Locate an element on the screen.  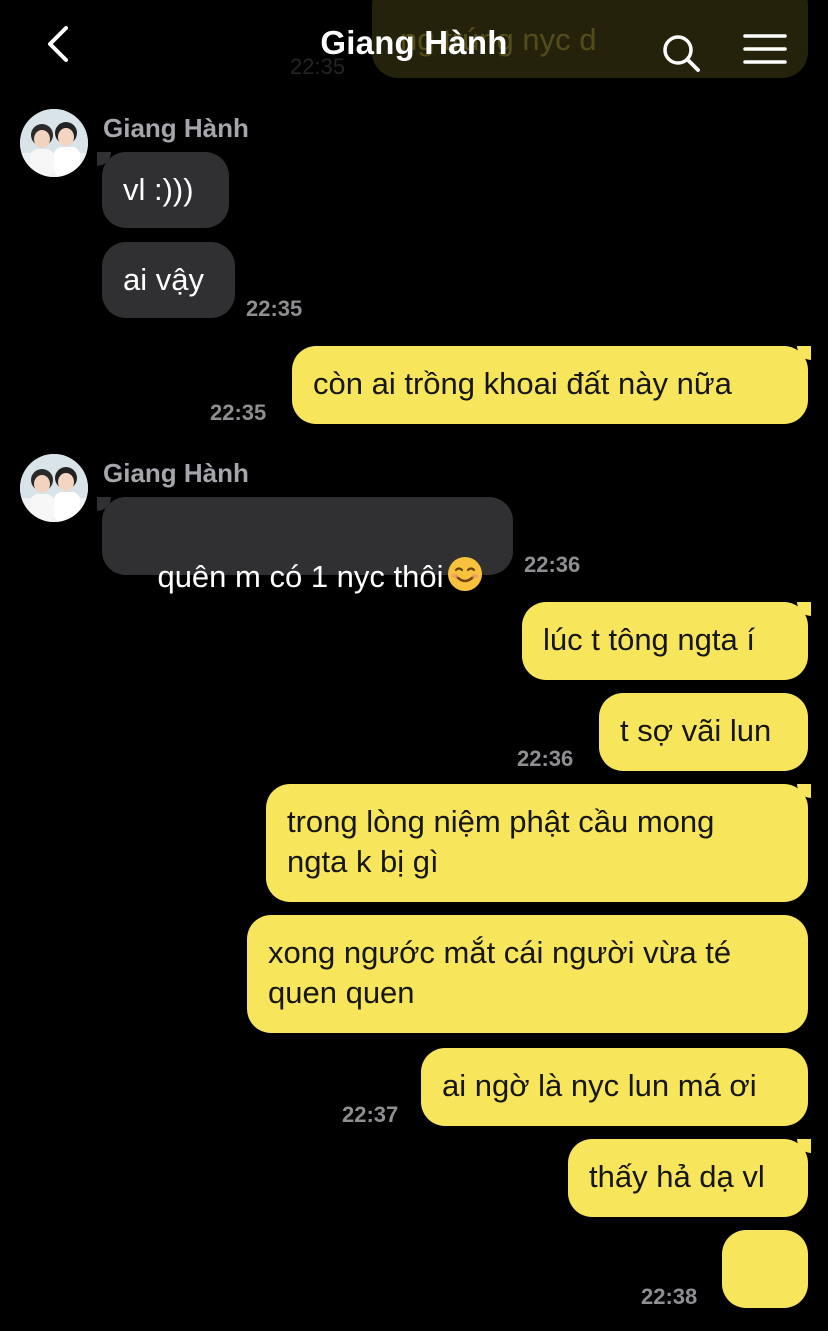
outgoing-message-bubble: ai ngờ là nyc lun má ơi is located at coordinates (614, 1087).